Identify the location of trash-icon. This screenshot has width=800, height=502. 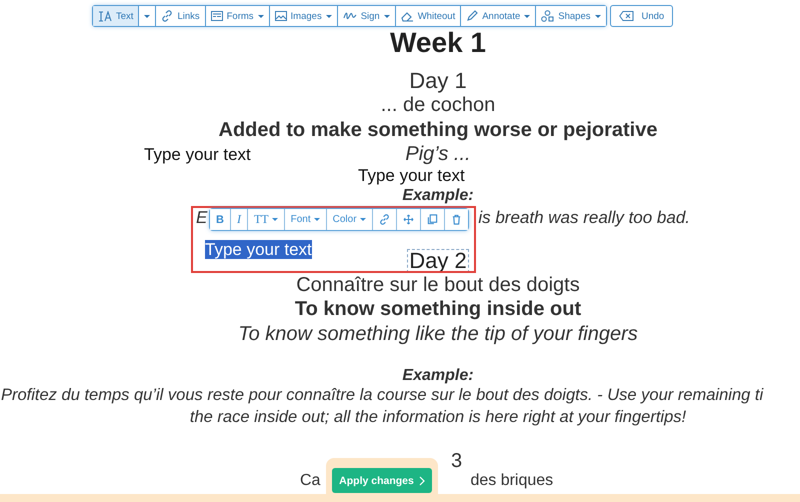
(456, 219).